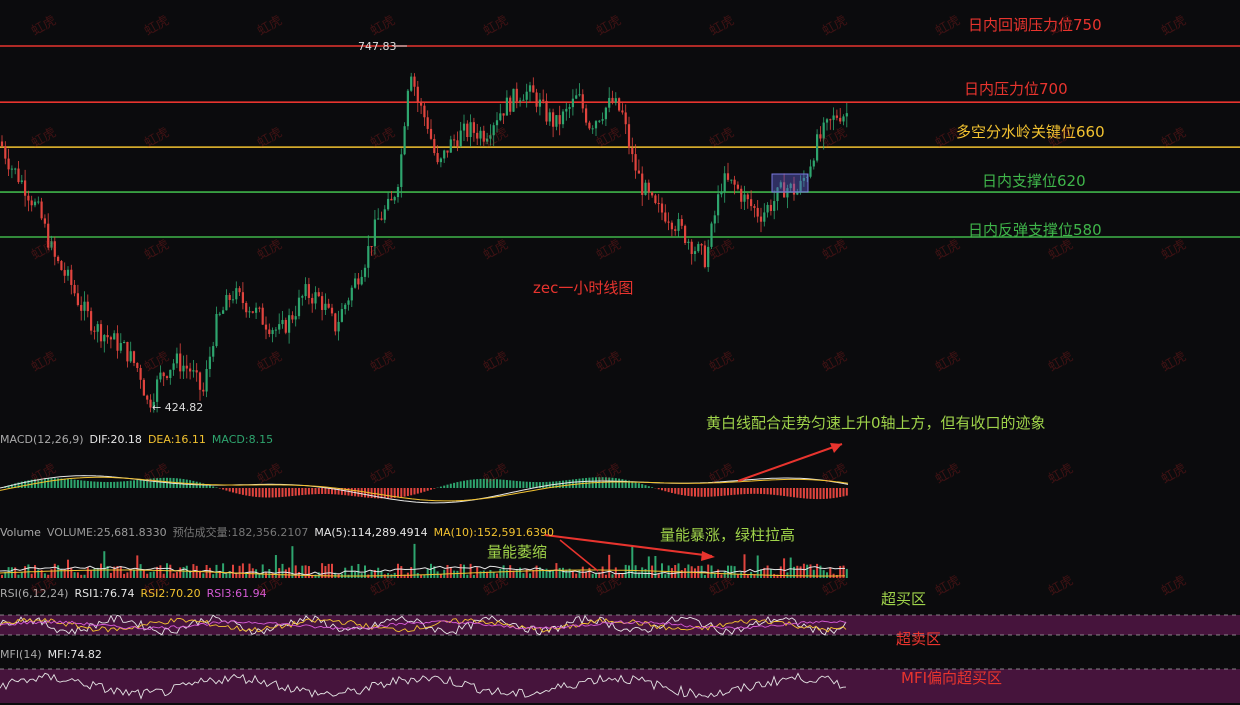  What do you see at coordinates (904, 599) in the screenshot?
I see `overbought-annotation: 超买区` at bounding box center [904, 599].